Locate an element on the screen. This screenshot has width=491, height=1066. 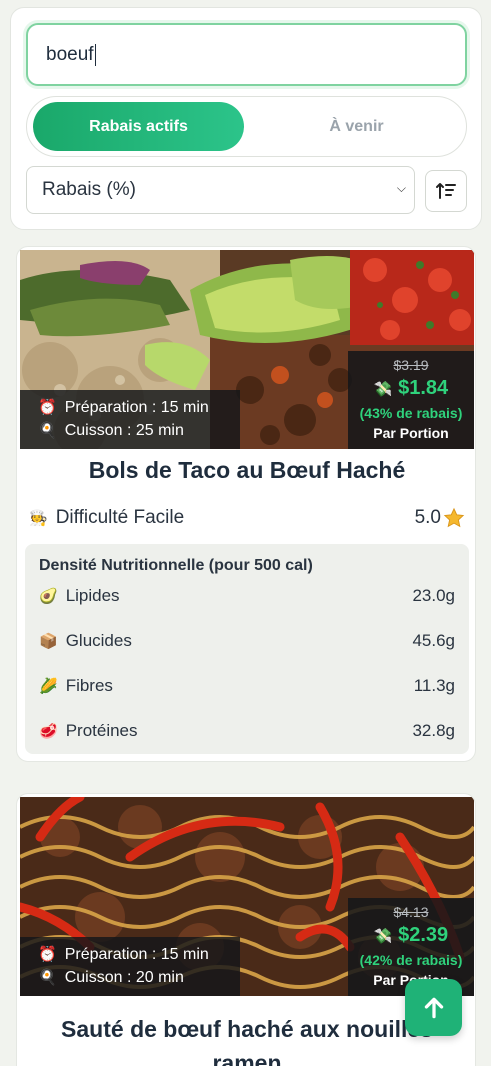
nutrient-value: 11.3g is located at coordinates (434, 685).